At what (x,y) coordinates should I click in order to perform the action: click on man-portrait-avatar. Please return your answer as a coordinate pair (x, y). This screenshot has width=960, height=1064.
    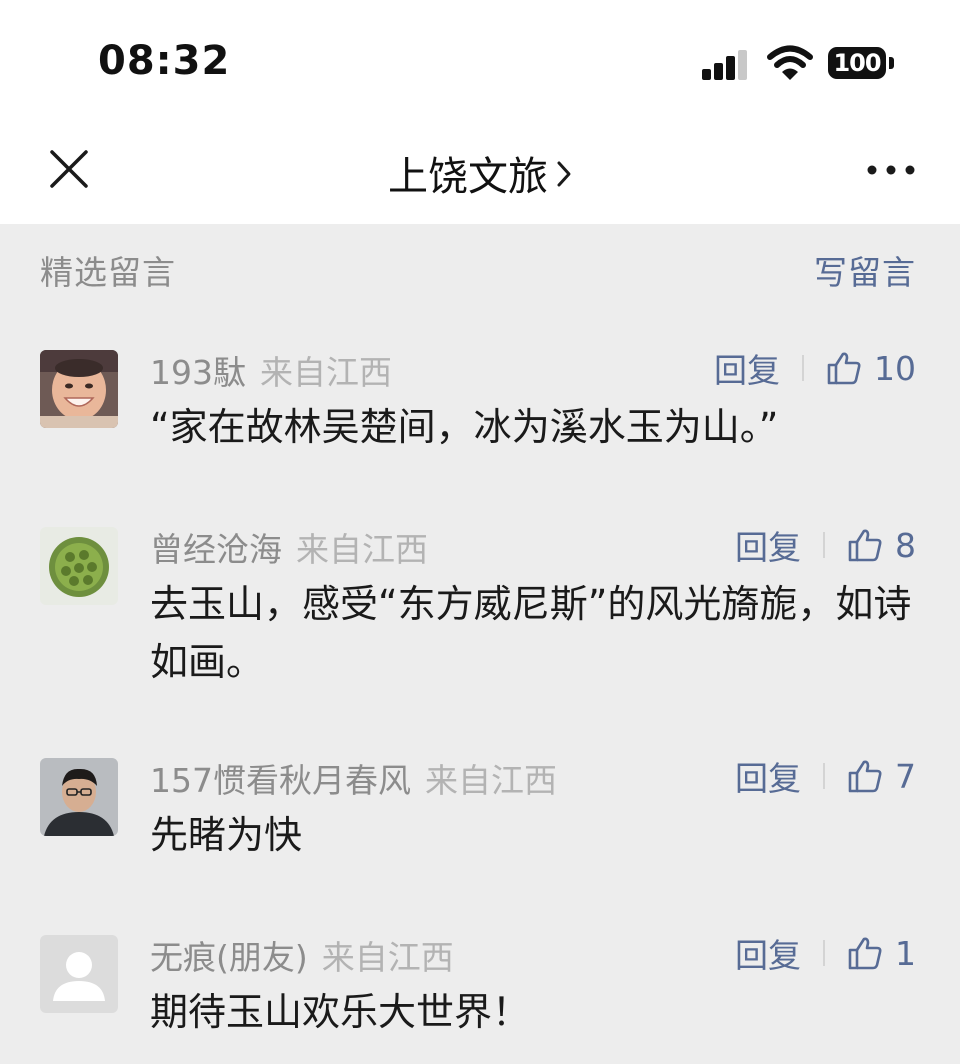
    Looking at the image, I should click on (79, 797).